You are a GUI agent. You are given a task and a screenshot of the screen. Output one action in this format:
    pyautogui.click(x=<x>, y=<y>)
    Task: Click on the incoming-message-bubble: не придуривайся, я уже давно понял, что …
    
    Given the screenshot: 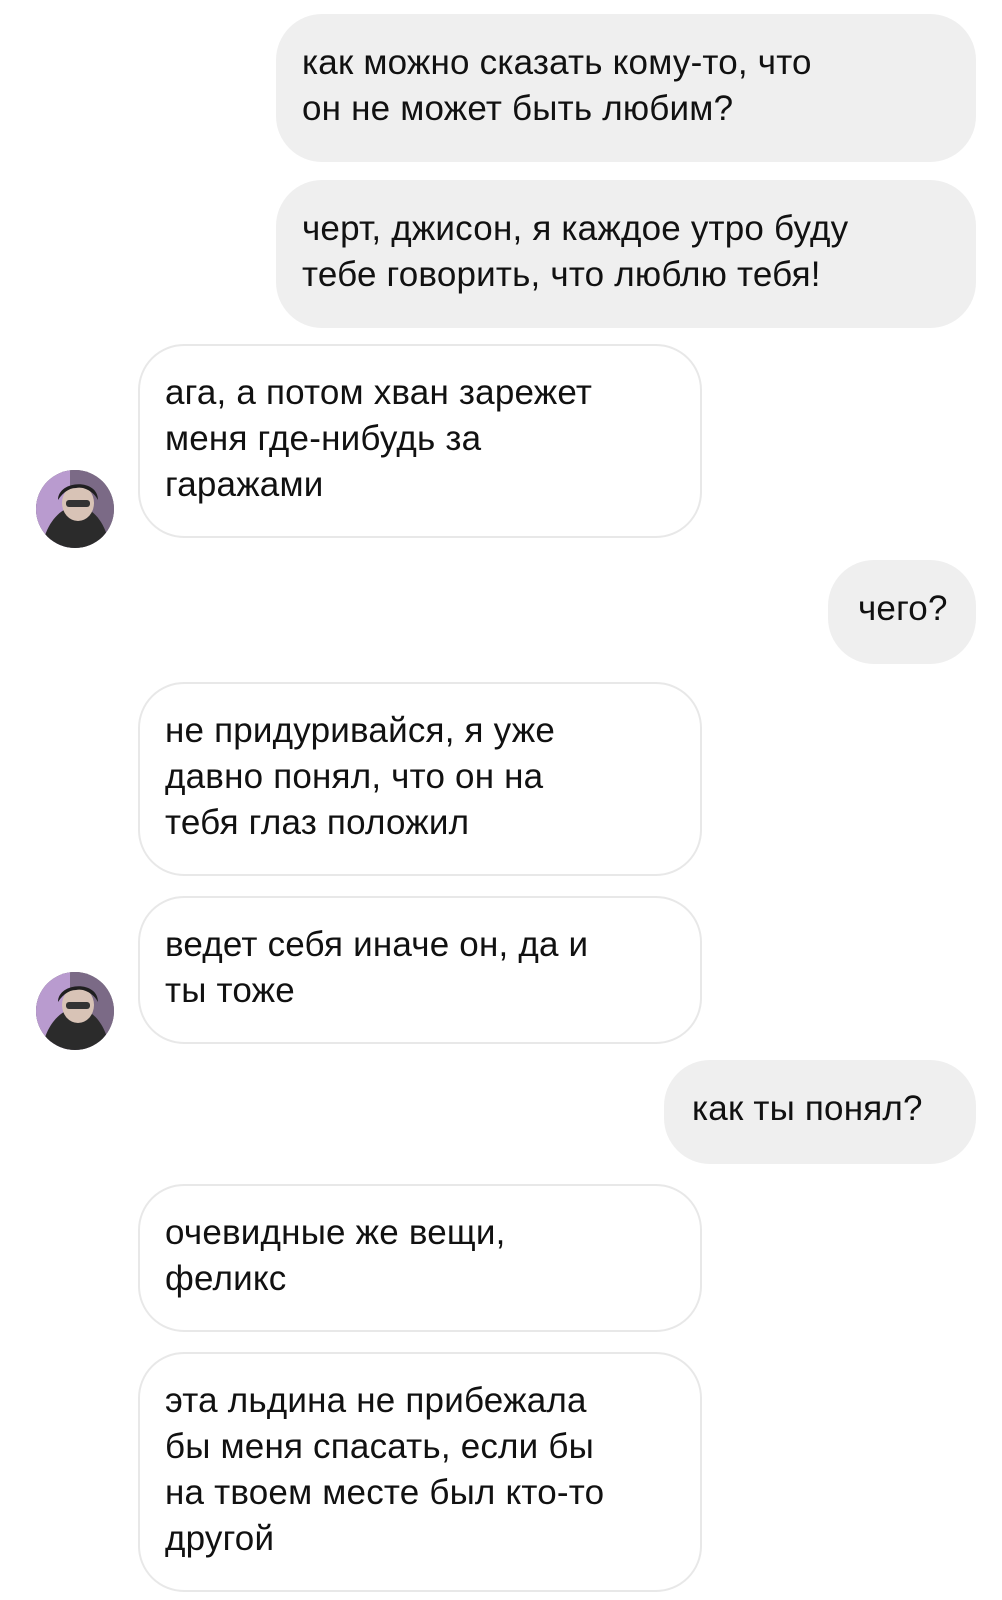 What is the action you would take?
    pyautogui.click(x=420, y=779)
    